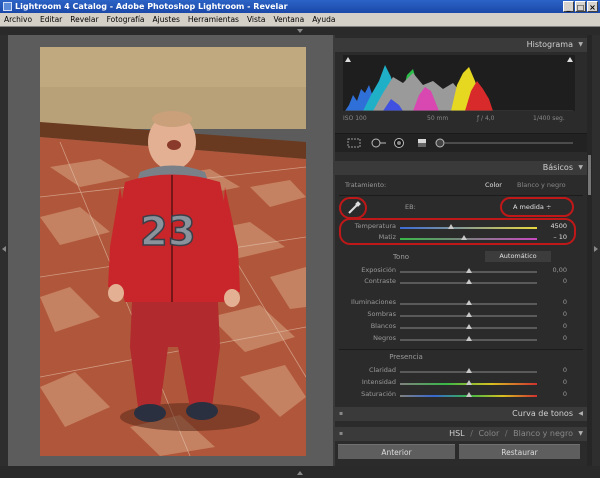  Describe the element at coordinates (596, 249) in the screenshot. I see `right-panel-toggle-icon` at that location.